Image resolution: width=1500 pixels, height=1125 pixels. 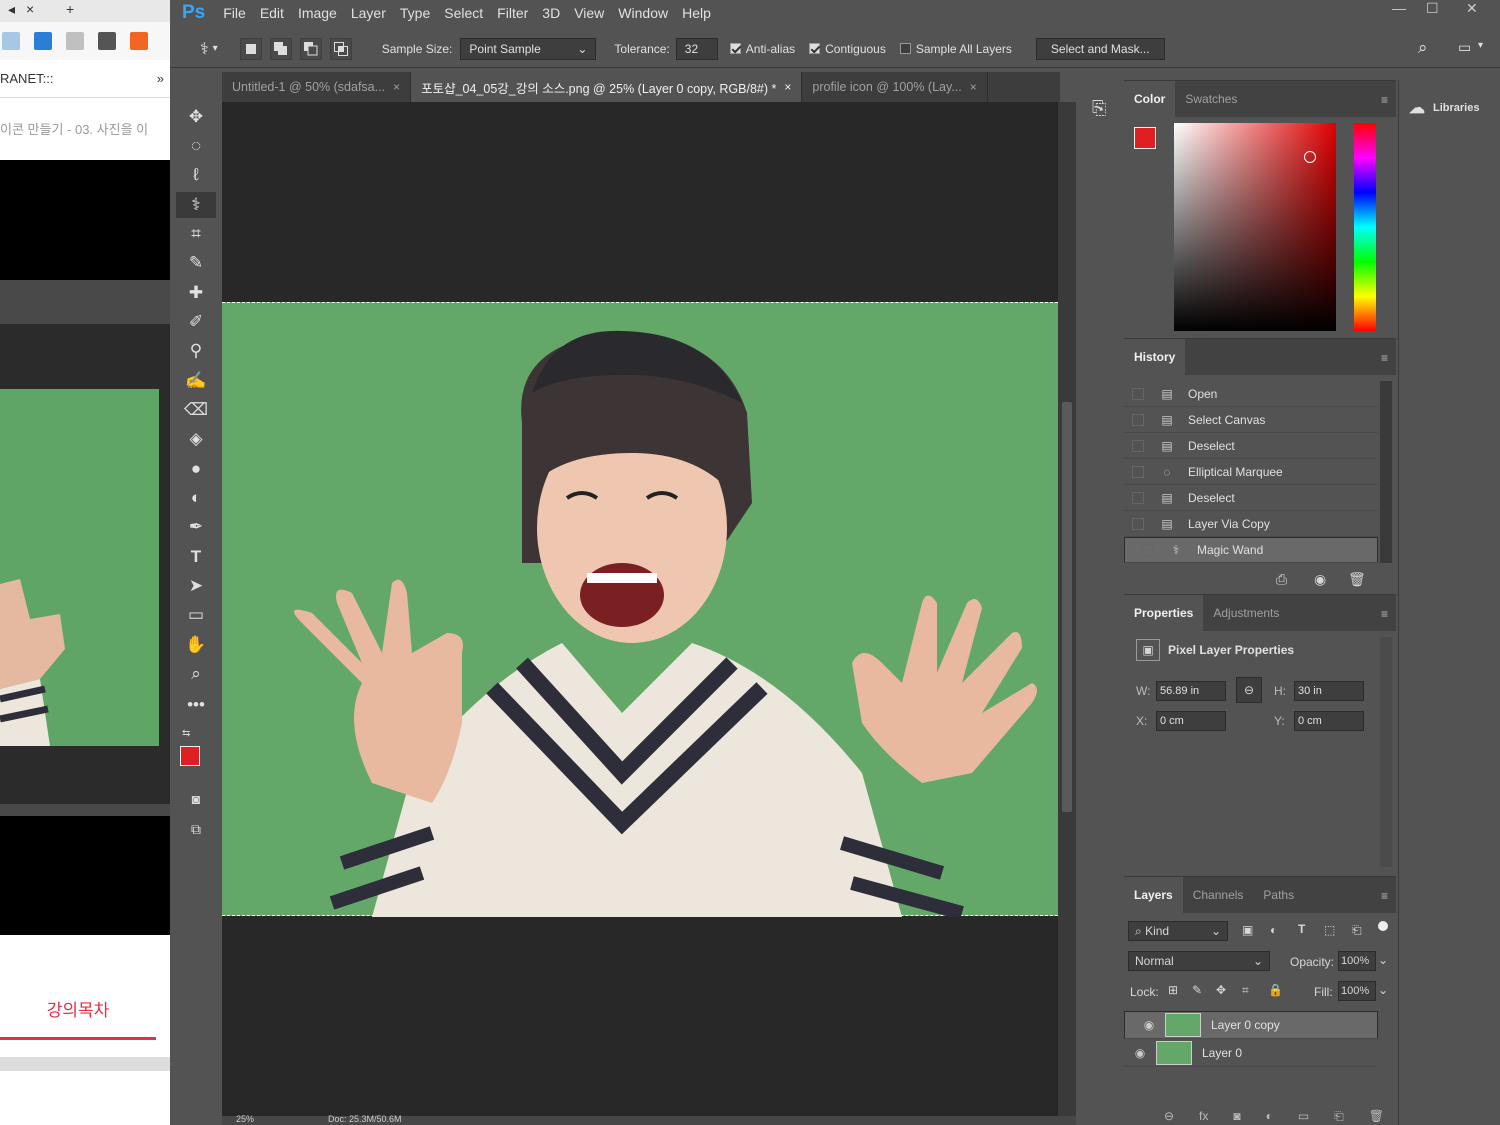 I want to click on adjustment-layer-icon: ◐, so click(x=1269, y=1116).